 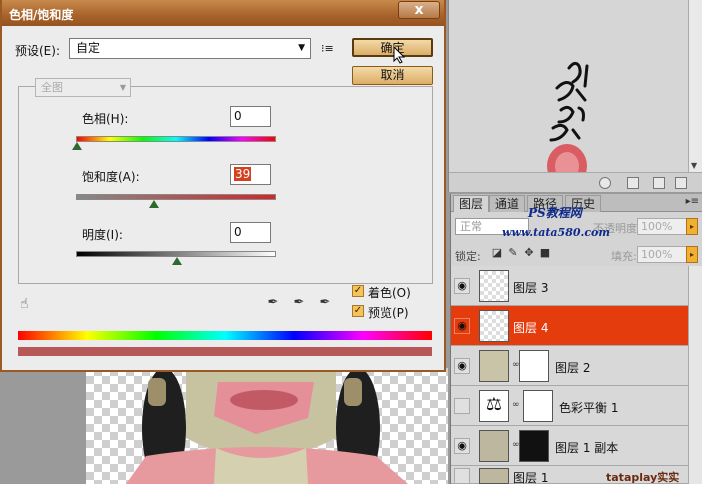 I want to click on saturation-slider-handle, so click(x=154, y=204).